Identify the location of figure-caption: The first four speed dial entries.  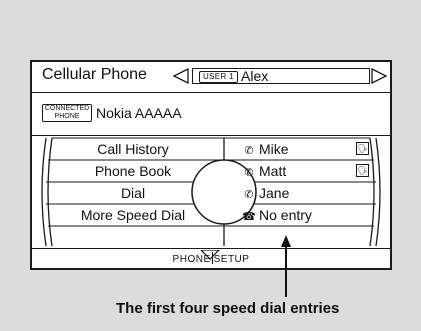
(228, 308).